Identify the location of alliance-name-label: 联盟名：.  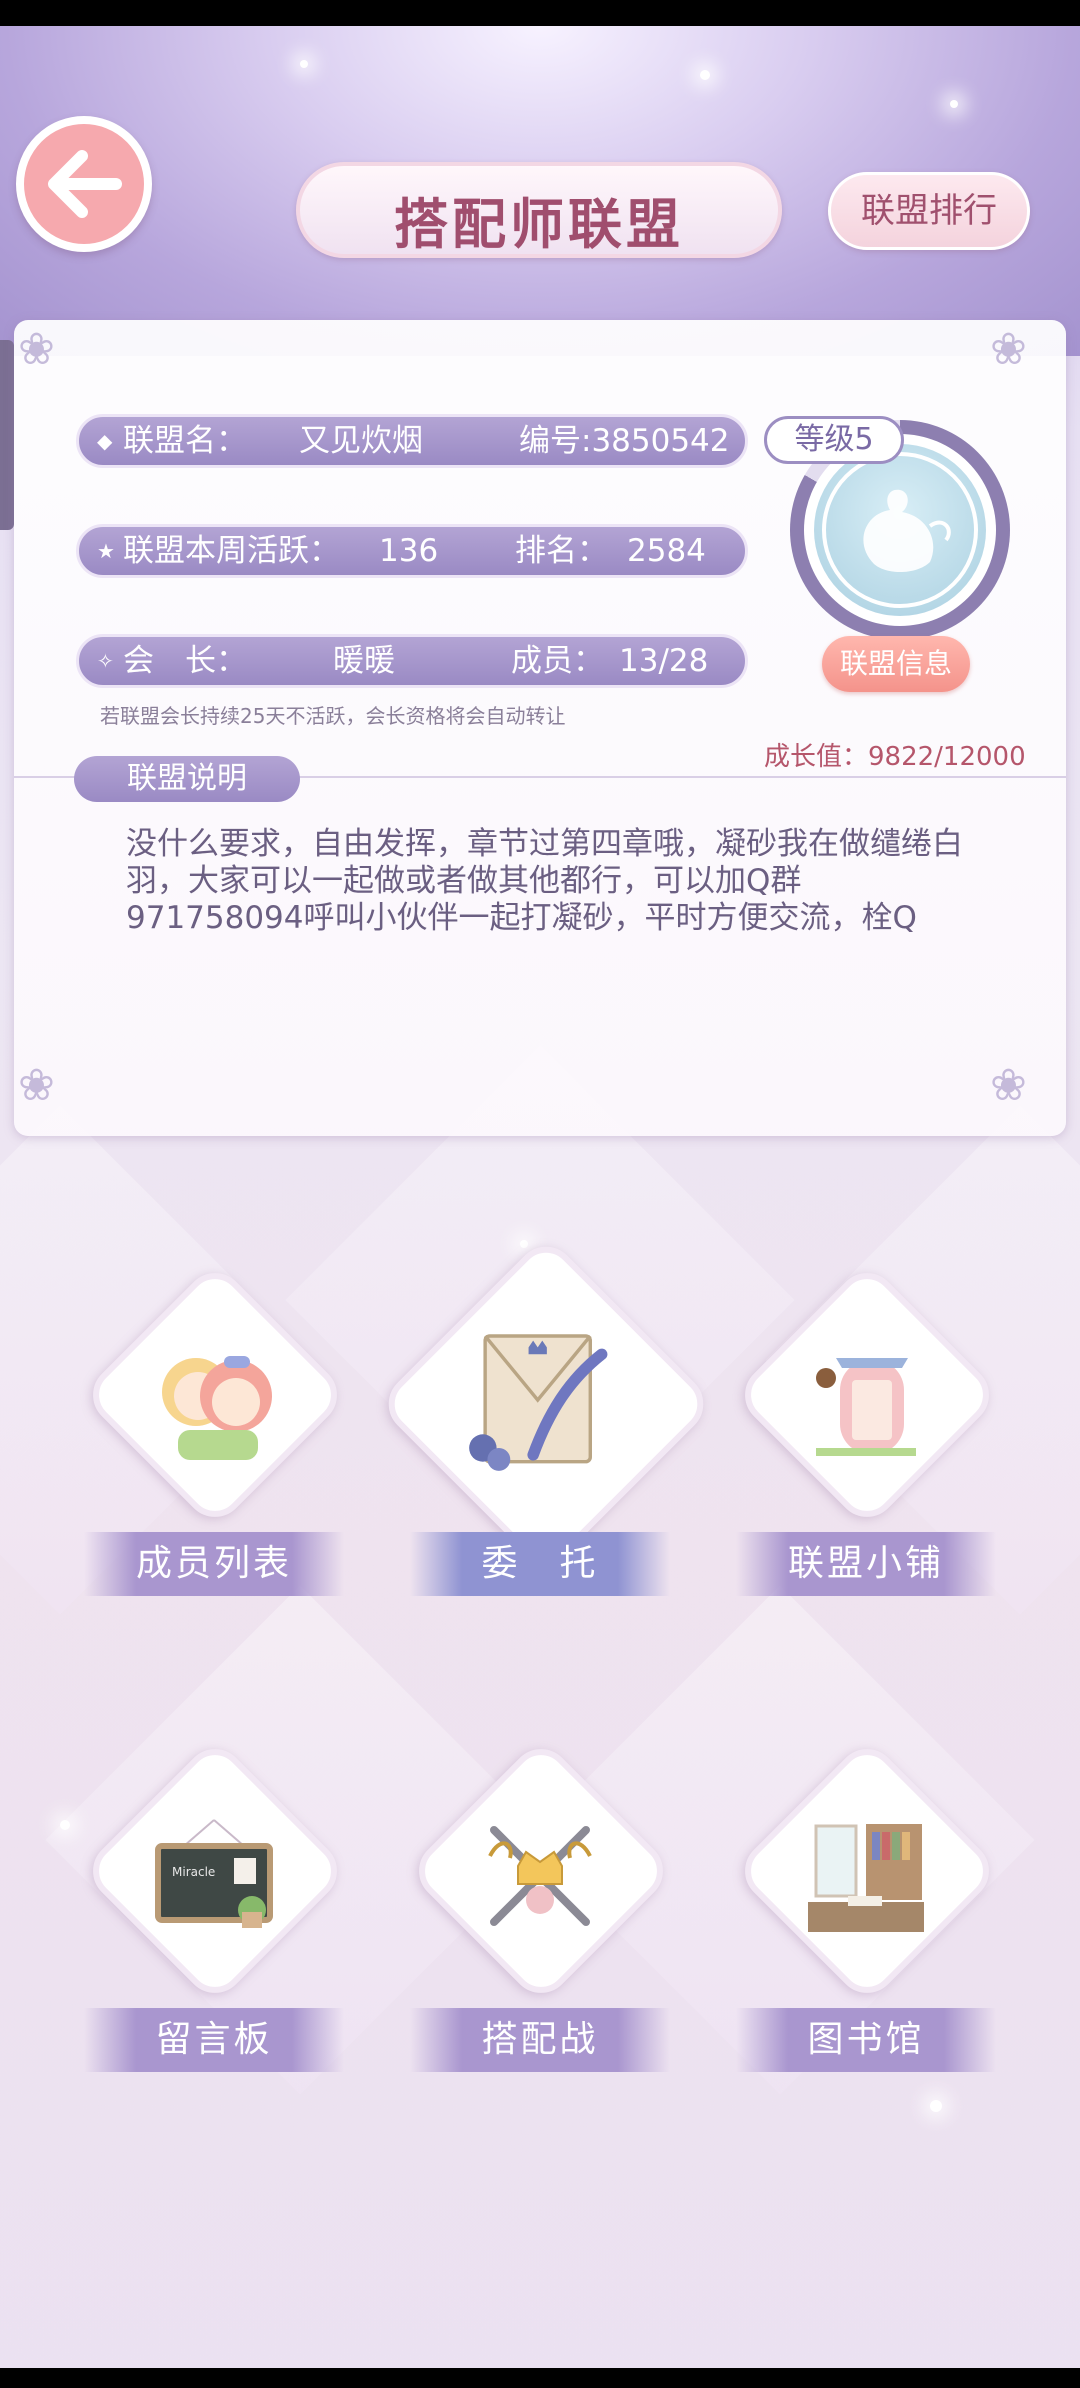
(185, 441).